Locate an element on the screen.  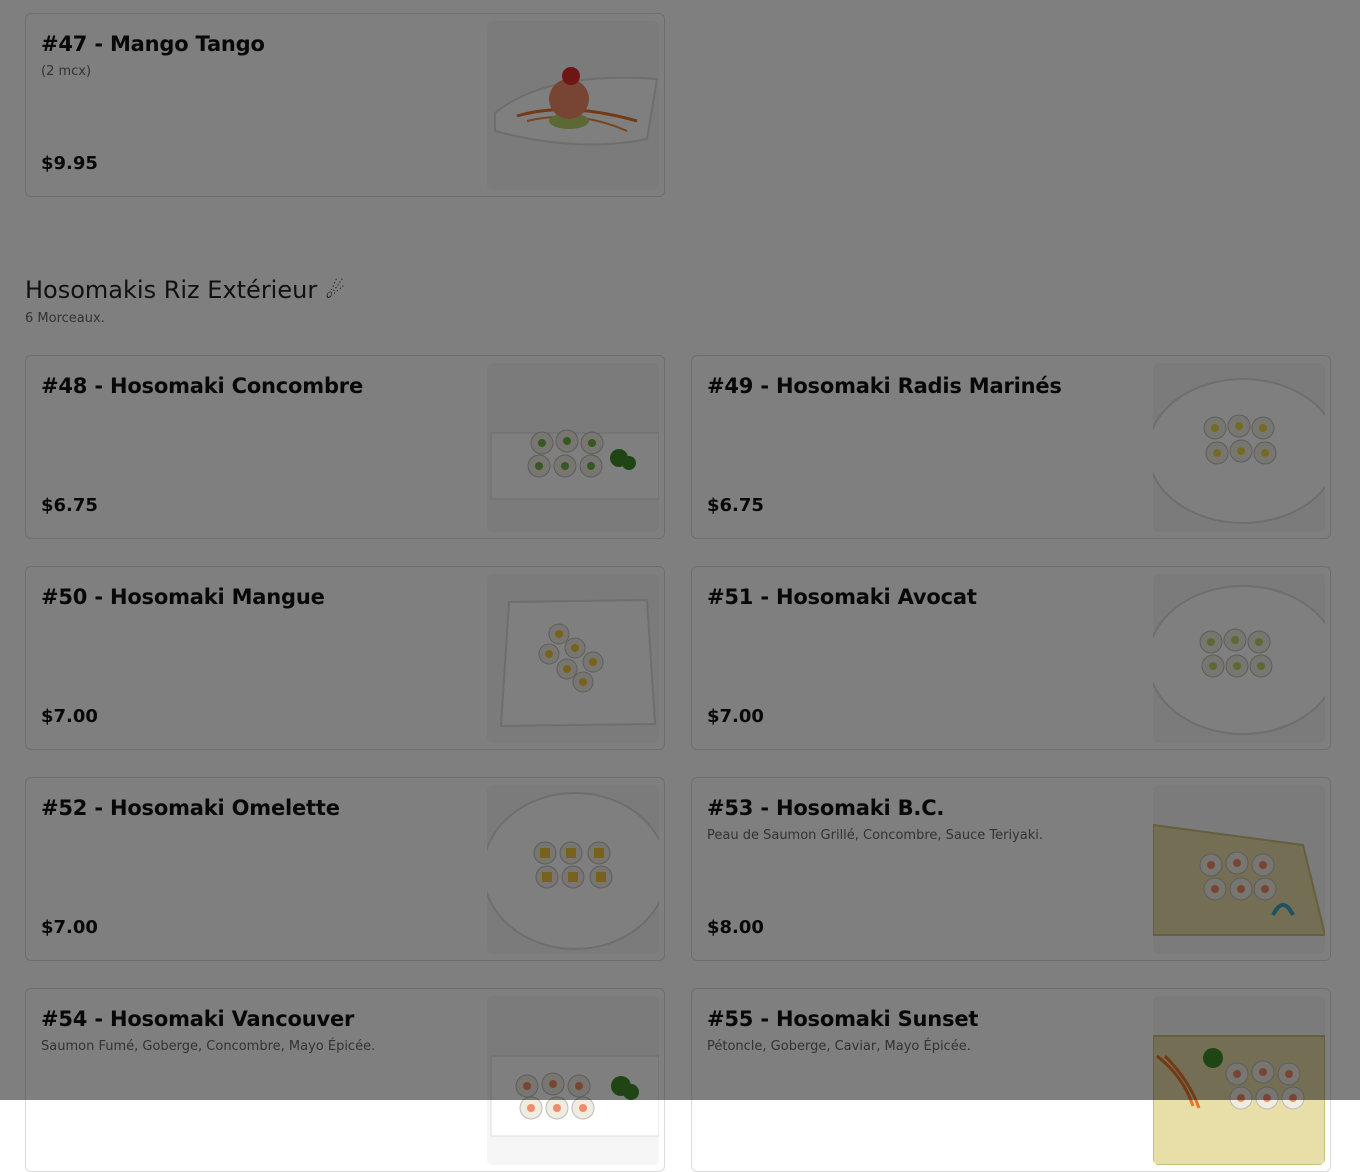
hosomaki-mangue-photo is located at coordinates (573, 658).